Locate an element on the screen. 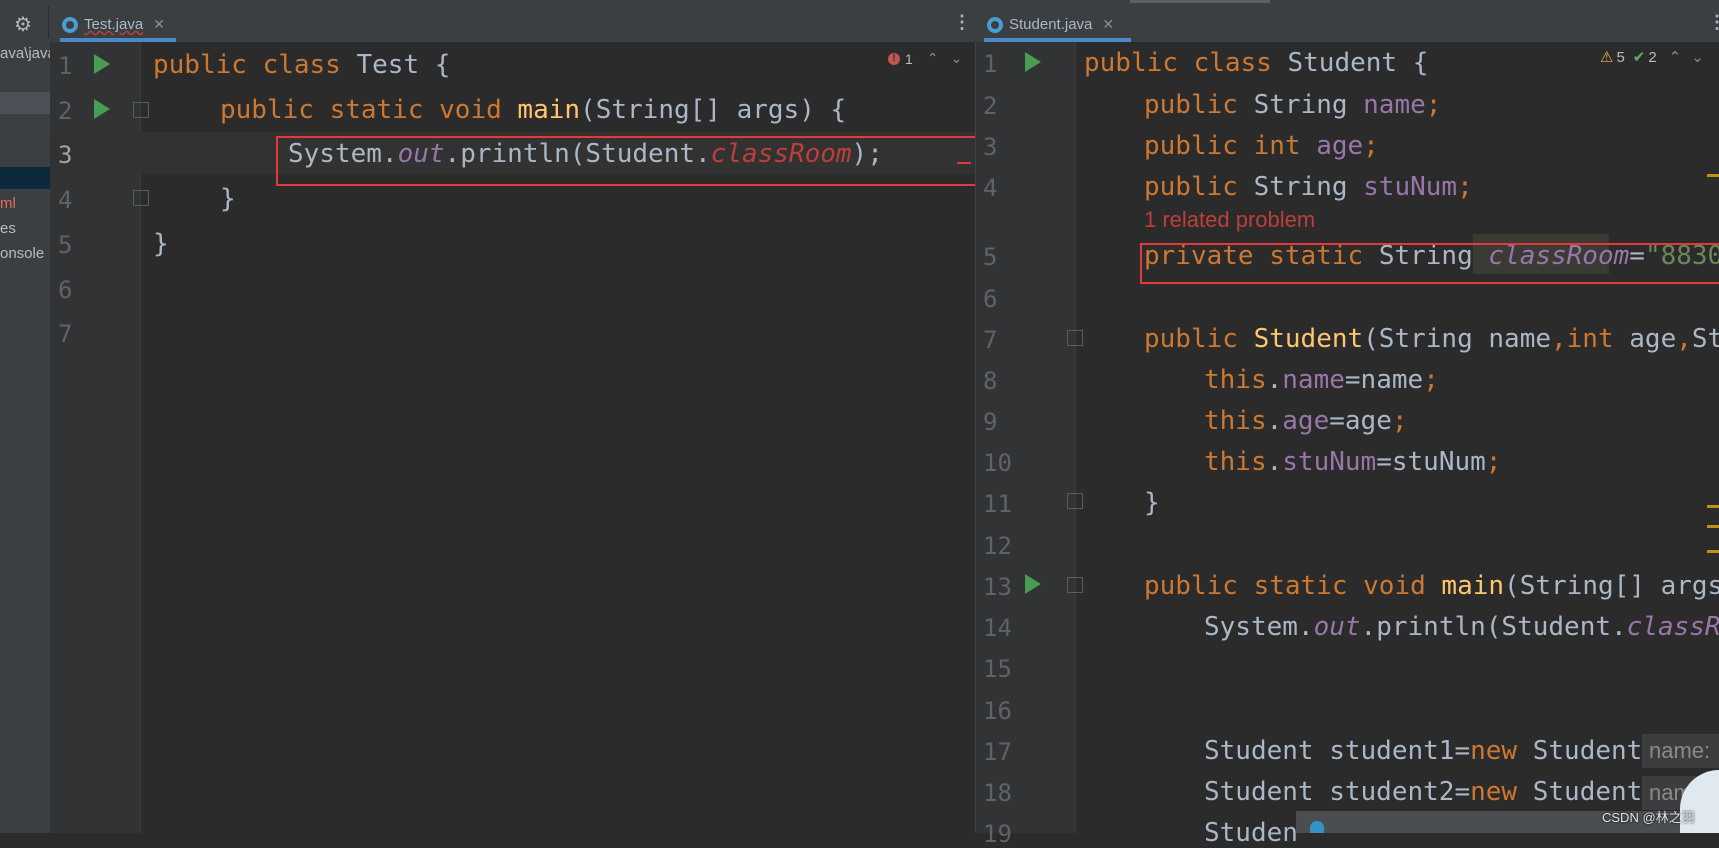 The height and width of the screenshot is (848, 1719). project-path: ava\java is located at coordinates (25, 53).